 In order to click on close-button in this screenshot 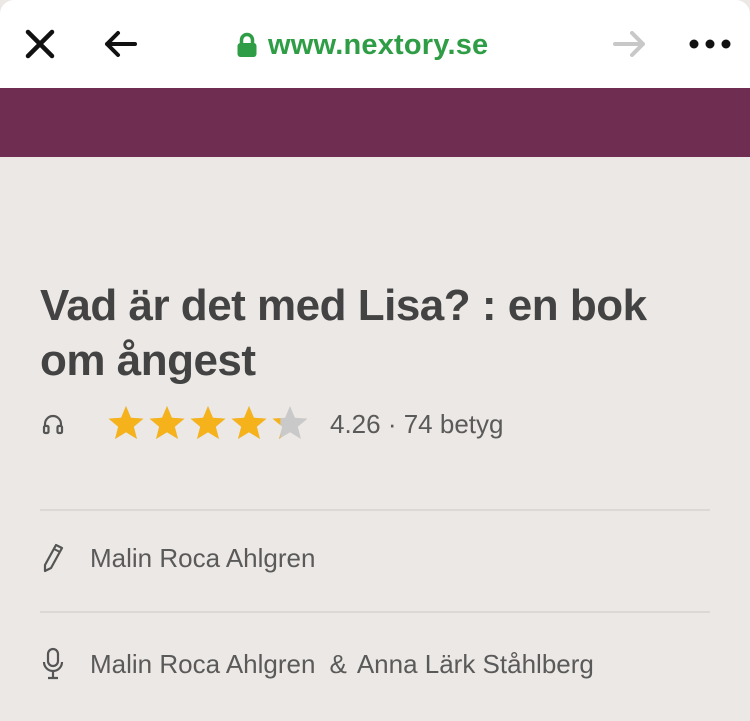, I will do `click(40, 44)`.